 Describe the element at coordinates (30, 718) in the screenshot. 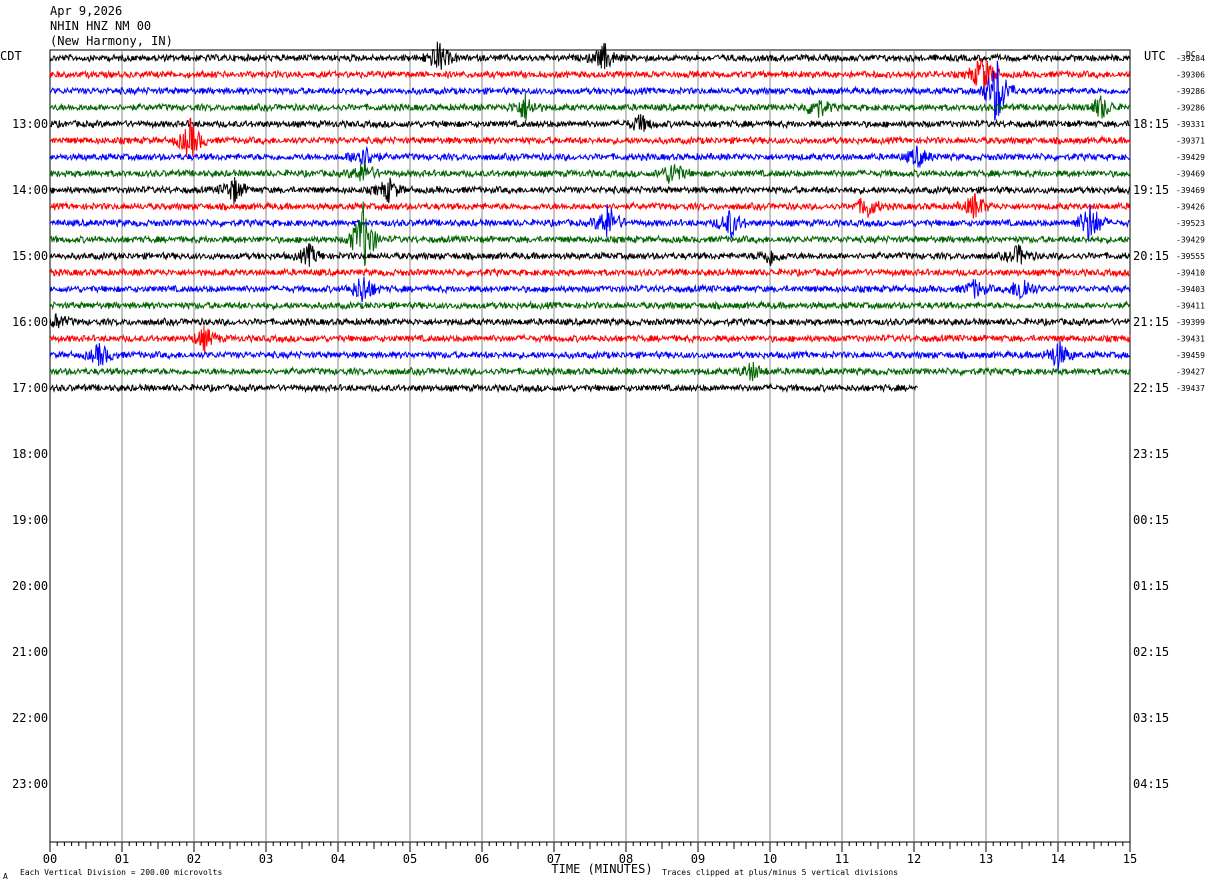

I see `left-hour-label: 22:00` at that location.